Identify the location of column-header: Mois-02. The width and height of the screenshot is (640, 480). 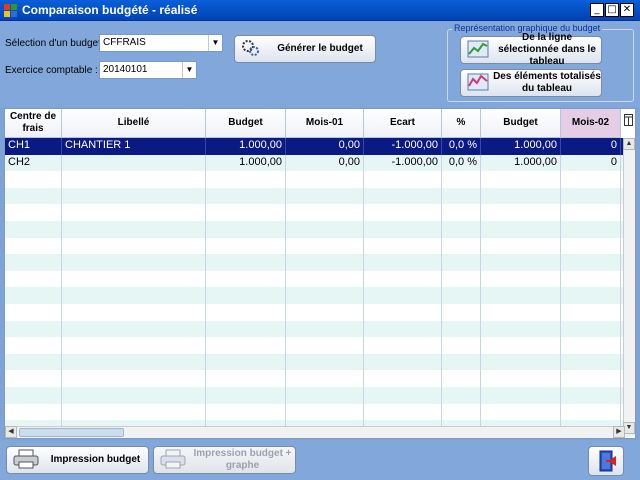
(591, 123).